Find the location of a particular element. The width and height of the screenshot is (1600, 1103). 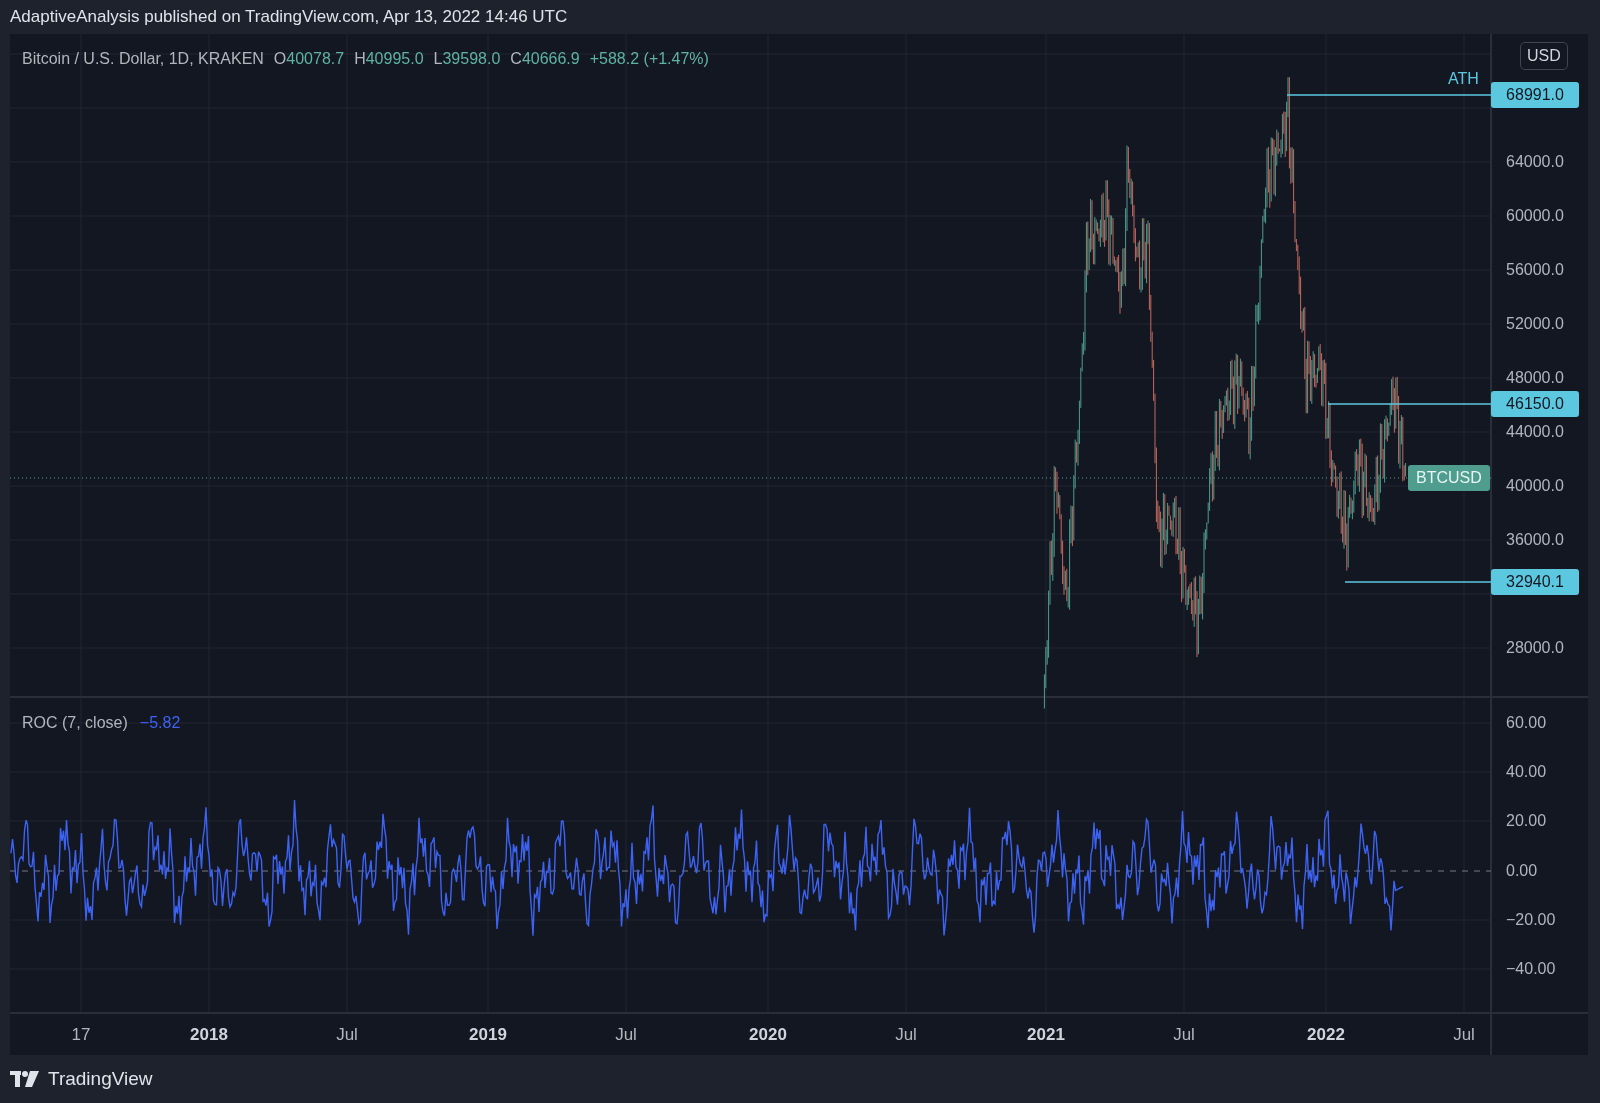

axis-label: 44000.0 is located at coordinates (1535, 432).